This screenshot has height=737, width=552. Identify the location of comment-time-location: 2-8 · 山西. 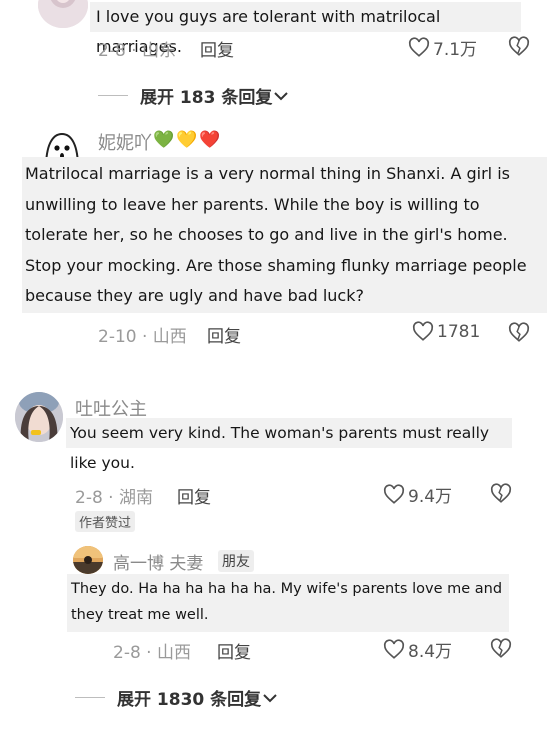
(152, 653).